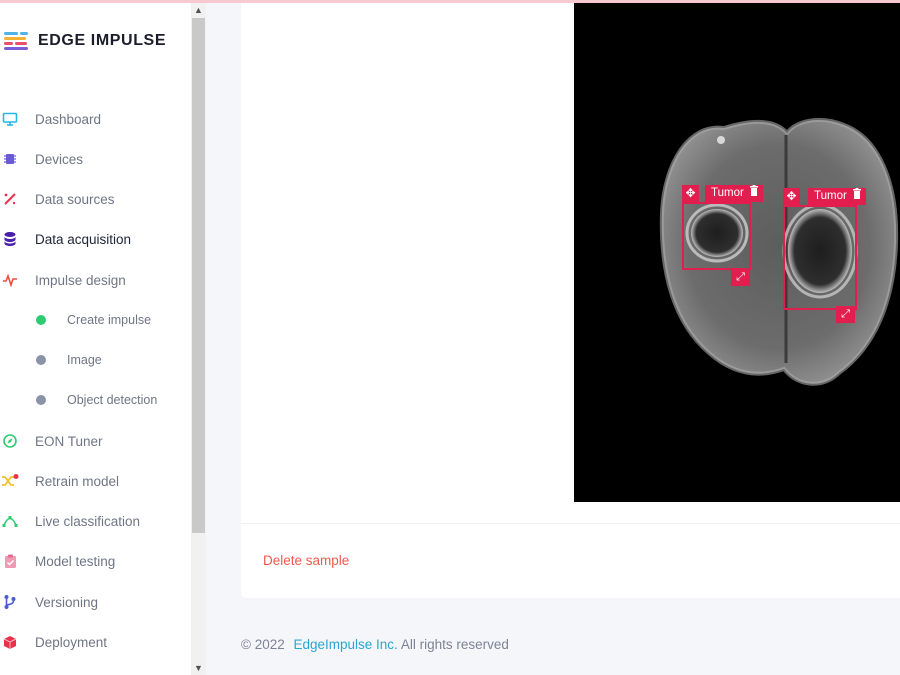 The image size is (900, 675). I want to click on sidebar-item-eon-tuner: EON Tuner, so click(95, 441).